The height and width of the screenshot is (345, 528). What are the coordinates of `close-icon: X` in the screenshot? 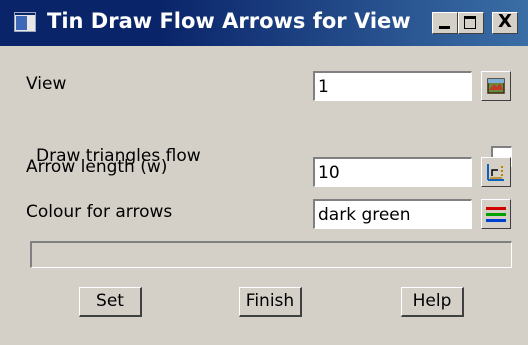 It's located at (505, 21).